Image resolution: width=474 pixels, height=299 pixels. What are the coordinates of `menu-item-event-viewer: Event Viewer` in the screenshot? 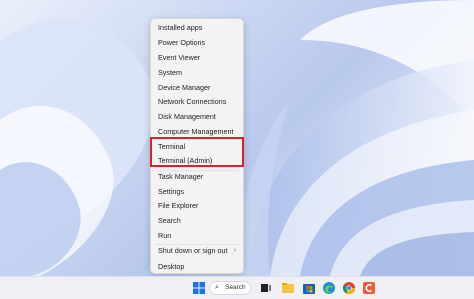 It's located at (197, 57).